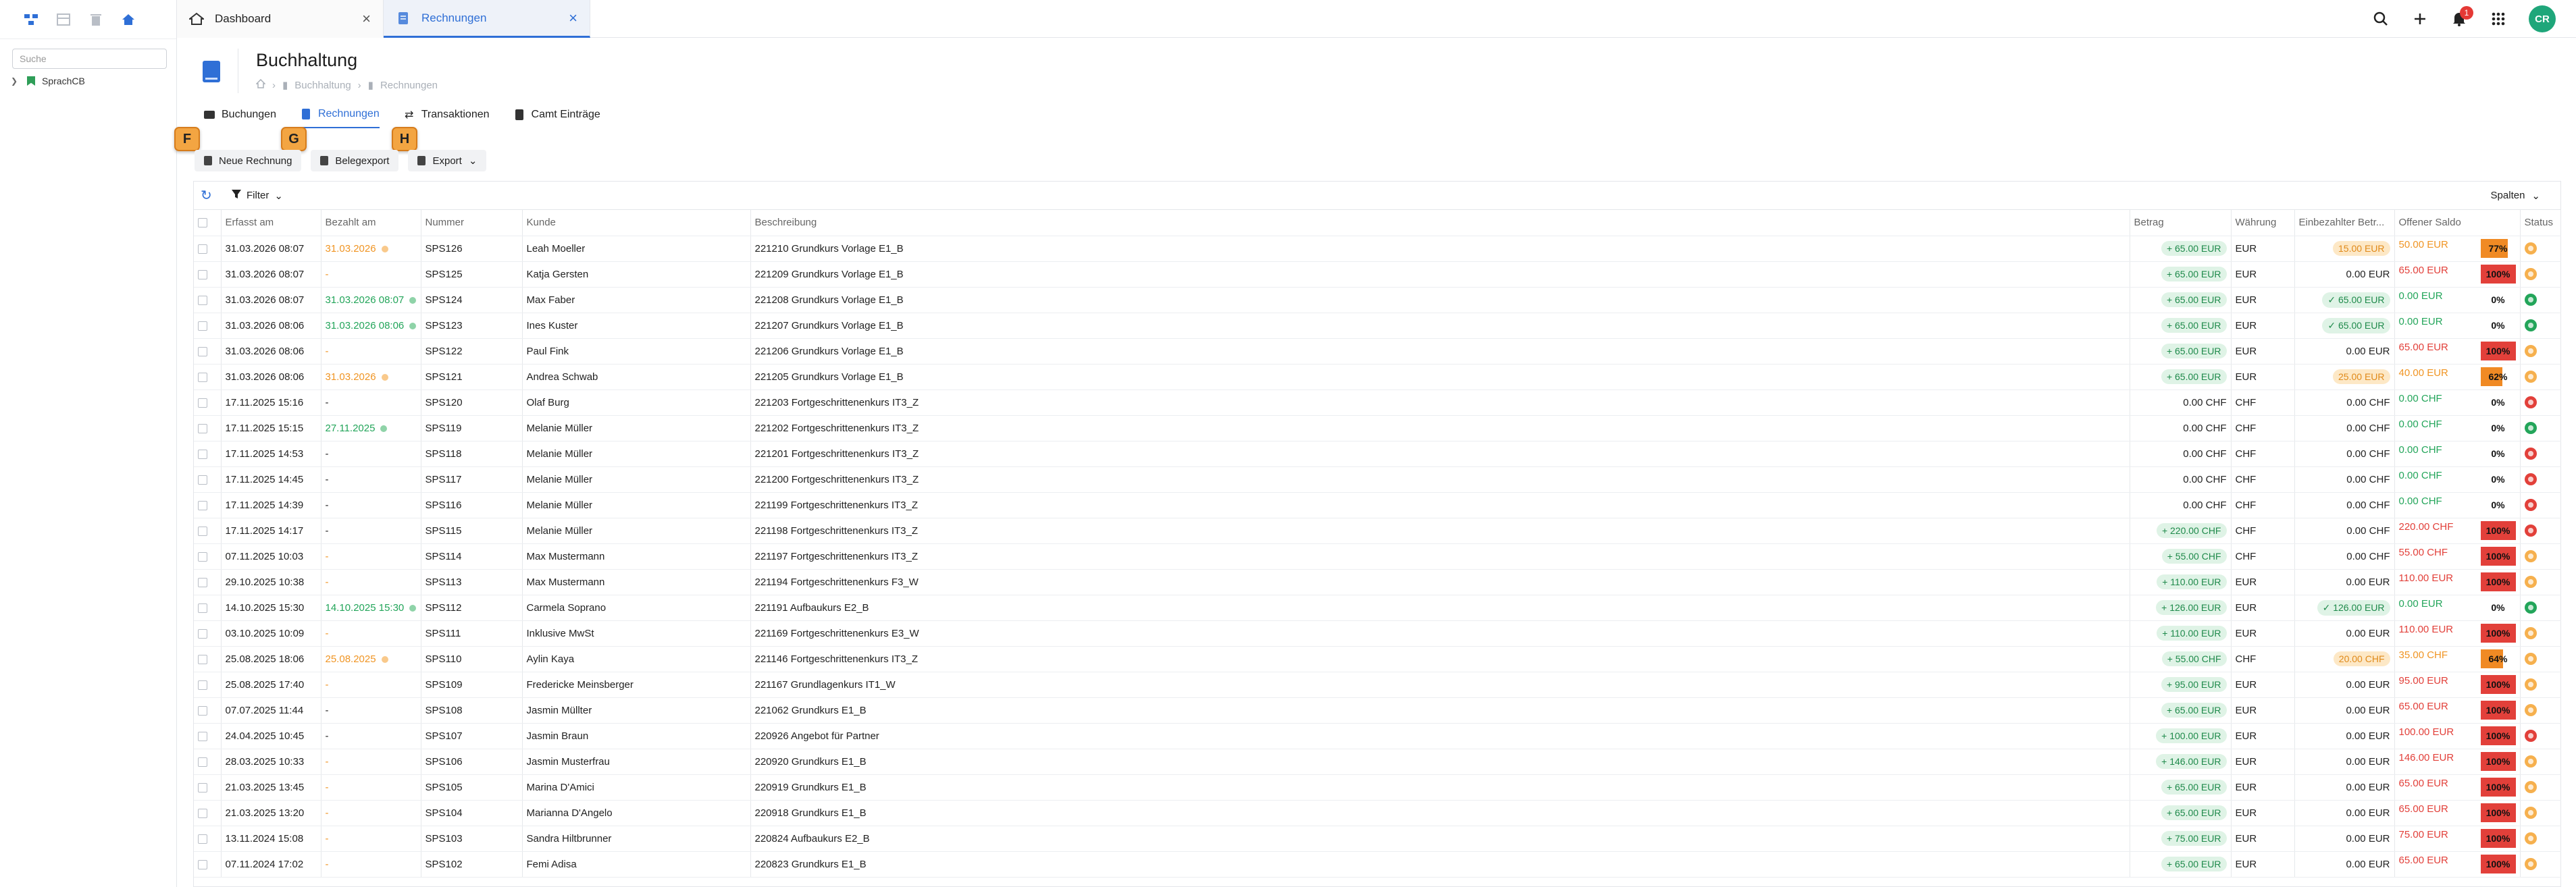 This screenshot has height=887, width=2576. I want to click on plus-icon, so click(2420, 19).